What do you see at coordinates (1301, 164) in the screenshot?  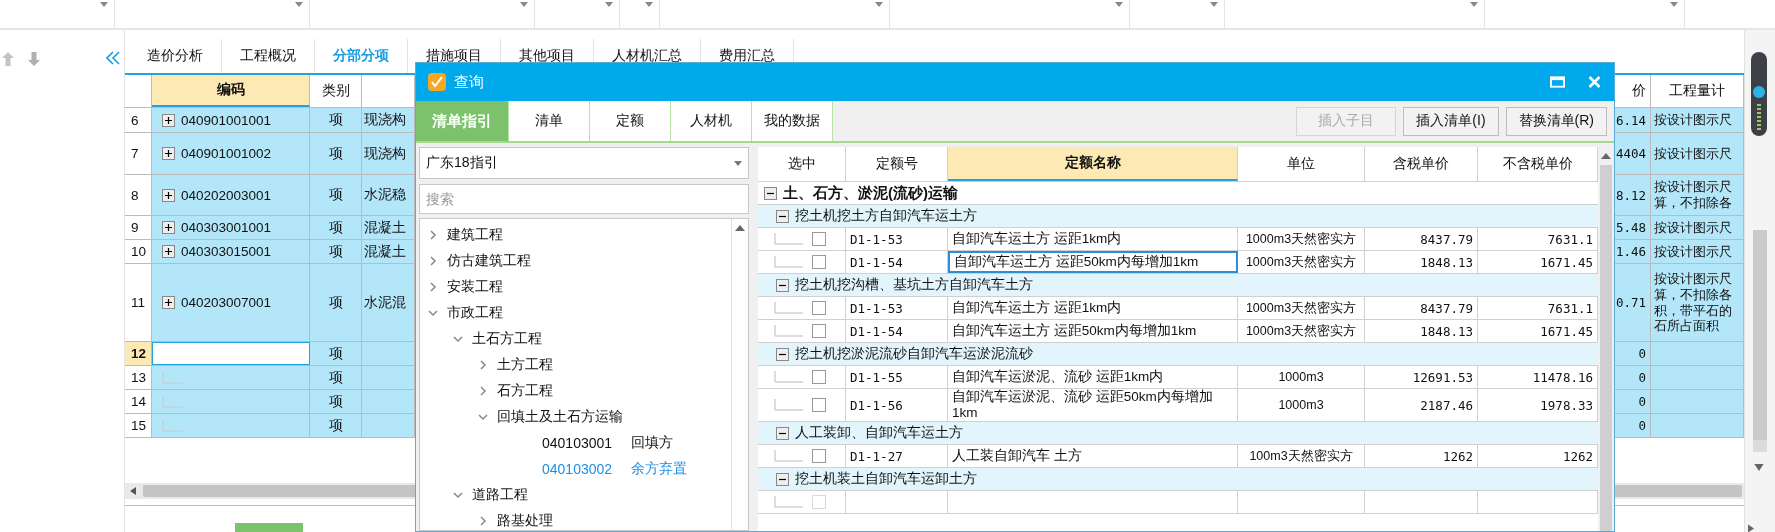 I see `column-header: 单位` at bounding box center [1301, 164].